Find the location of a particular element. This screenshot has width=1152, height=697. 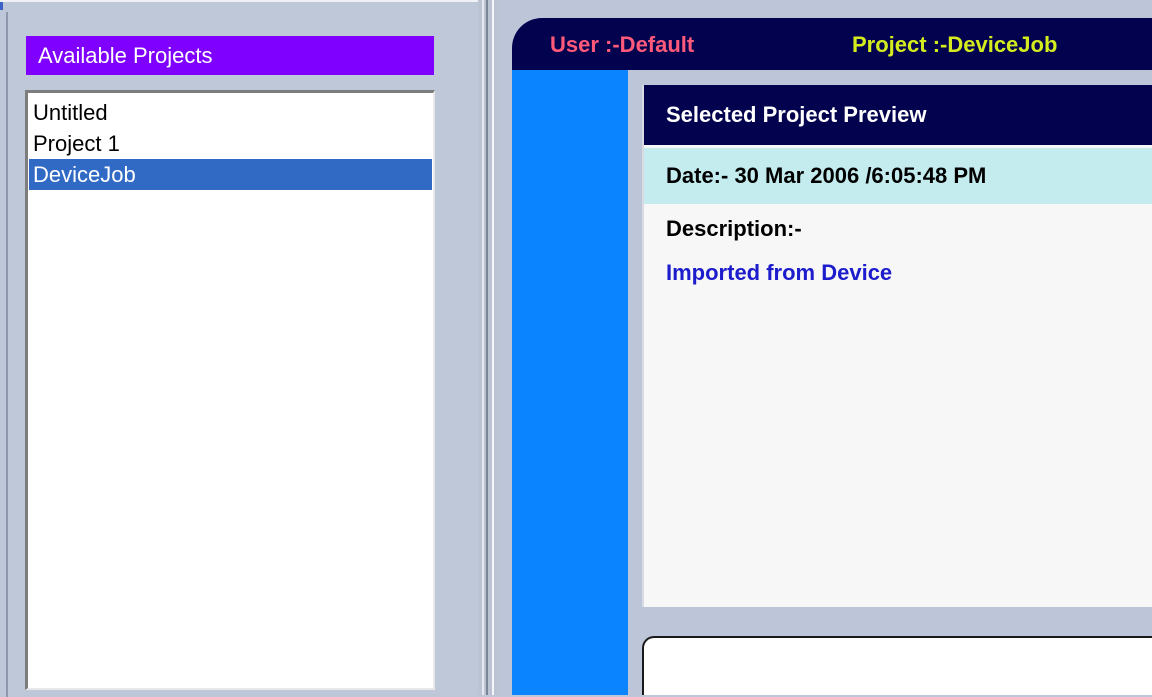

splitter-highlight is located at coordinates (483, 347).